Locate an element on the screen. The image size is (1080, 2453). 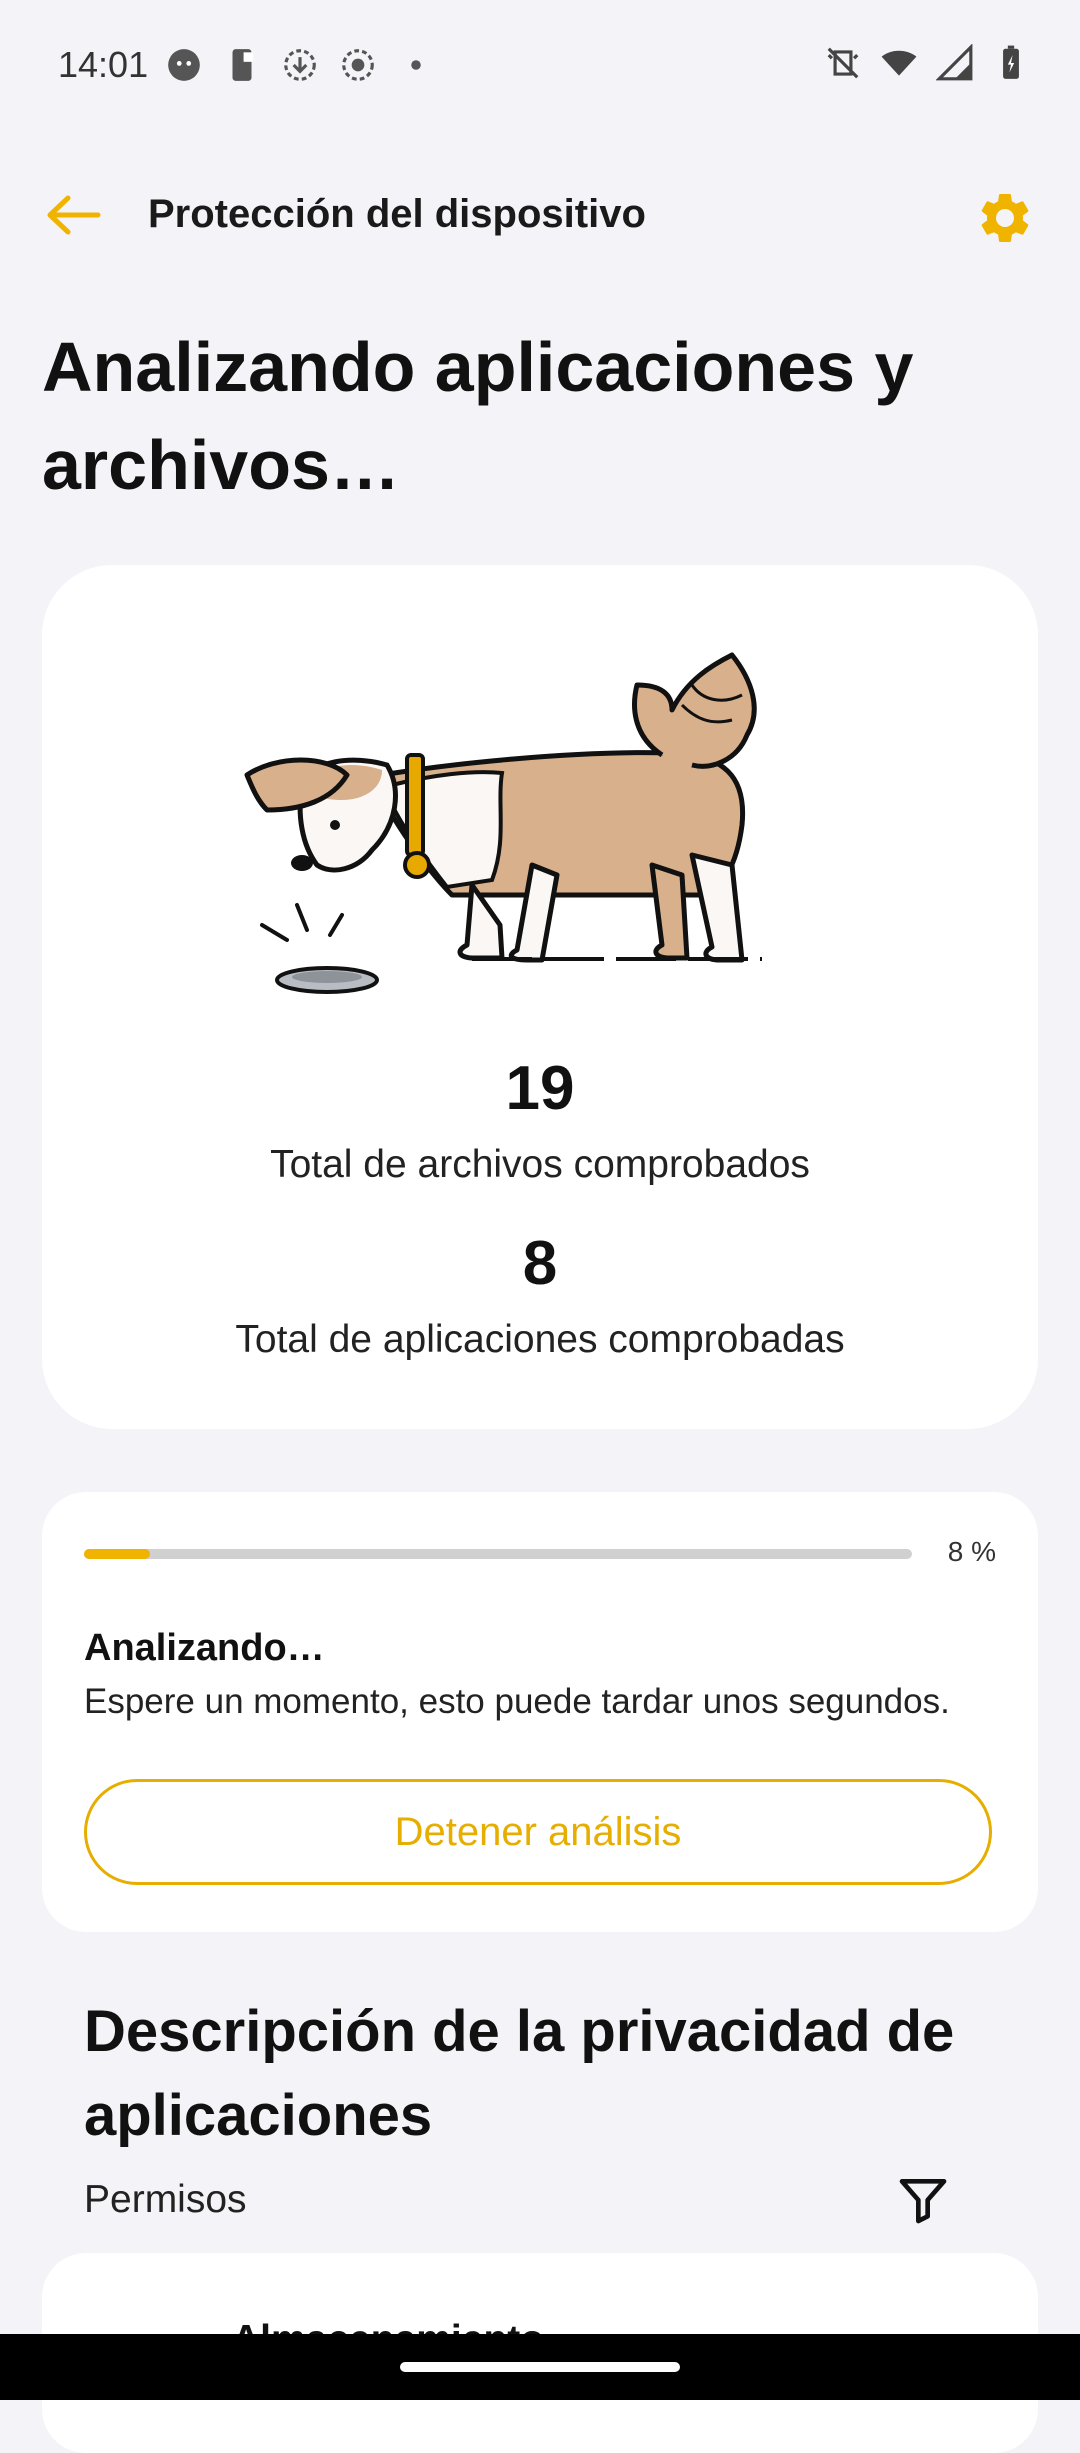
apps-count: 8 is located at coordinates (540, 1263).